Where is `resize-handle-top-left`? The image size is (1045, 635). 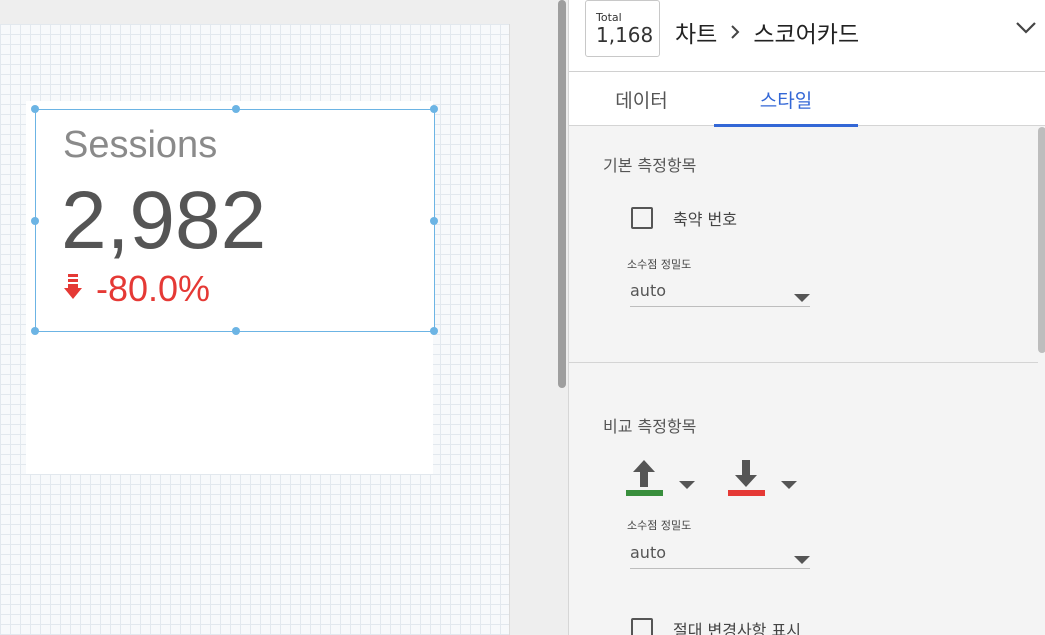
resize-handle-top-left is located at coordinates (35, 109).